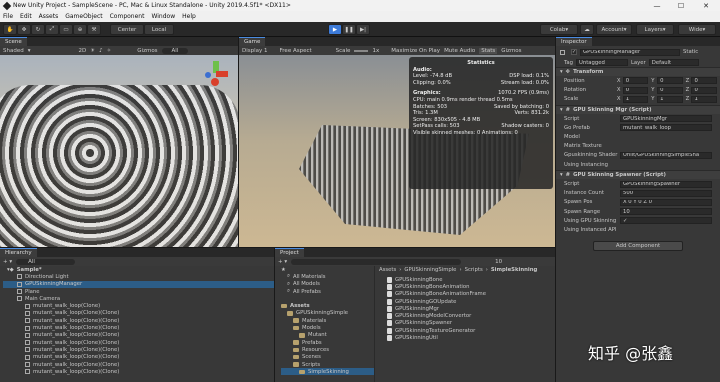 Image resolution: width=720 pixels, height=382 pixels. What do you see at coordinates (26, 16) in the screenshot?
I see `menu-edit: Edit` at bounding box center [26, 16].